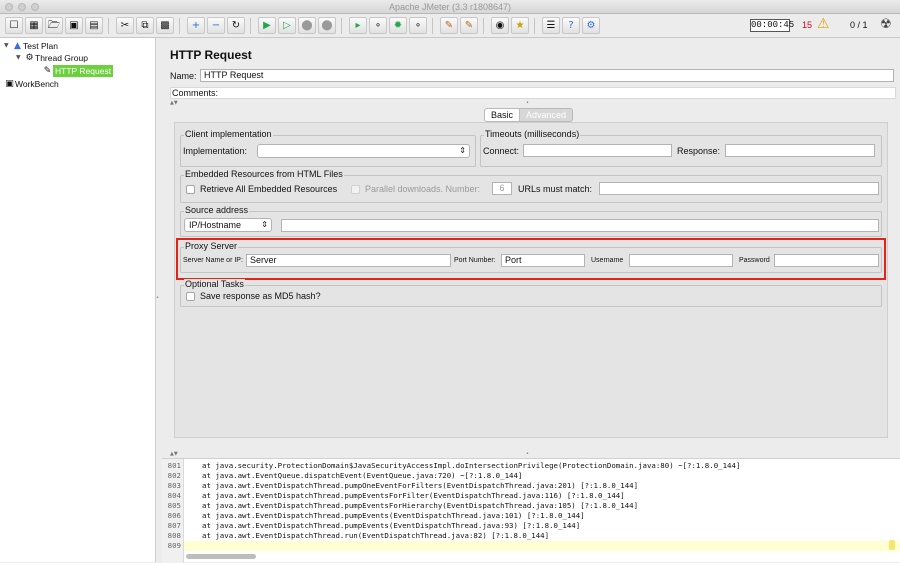 The image size is (900, 563). Describe the element at coordinates (754, 260) in the screenshot. I see `password-label: Password` at that location.